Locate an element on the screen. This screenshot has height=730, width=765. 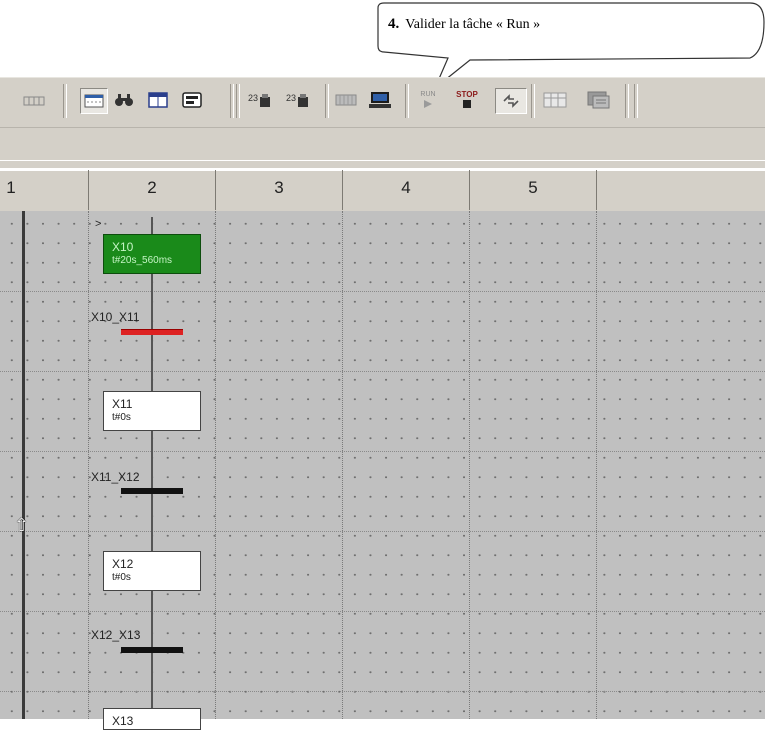
grid-icon is located at coordinates (34, 100).